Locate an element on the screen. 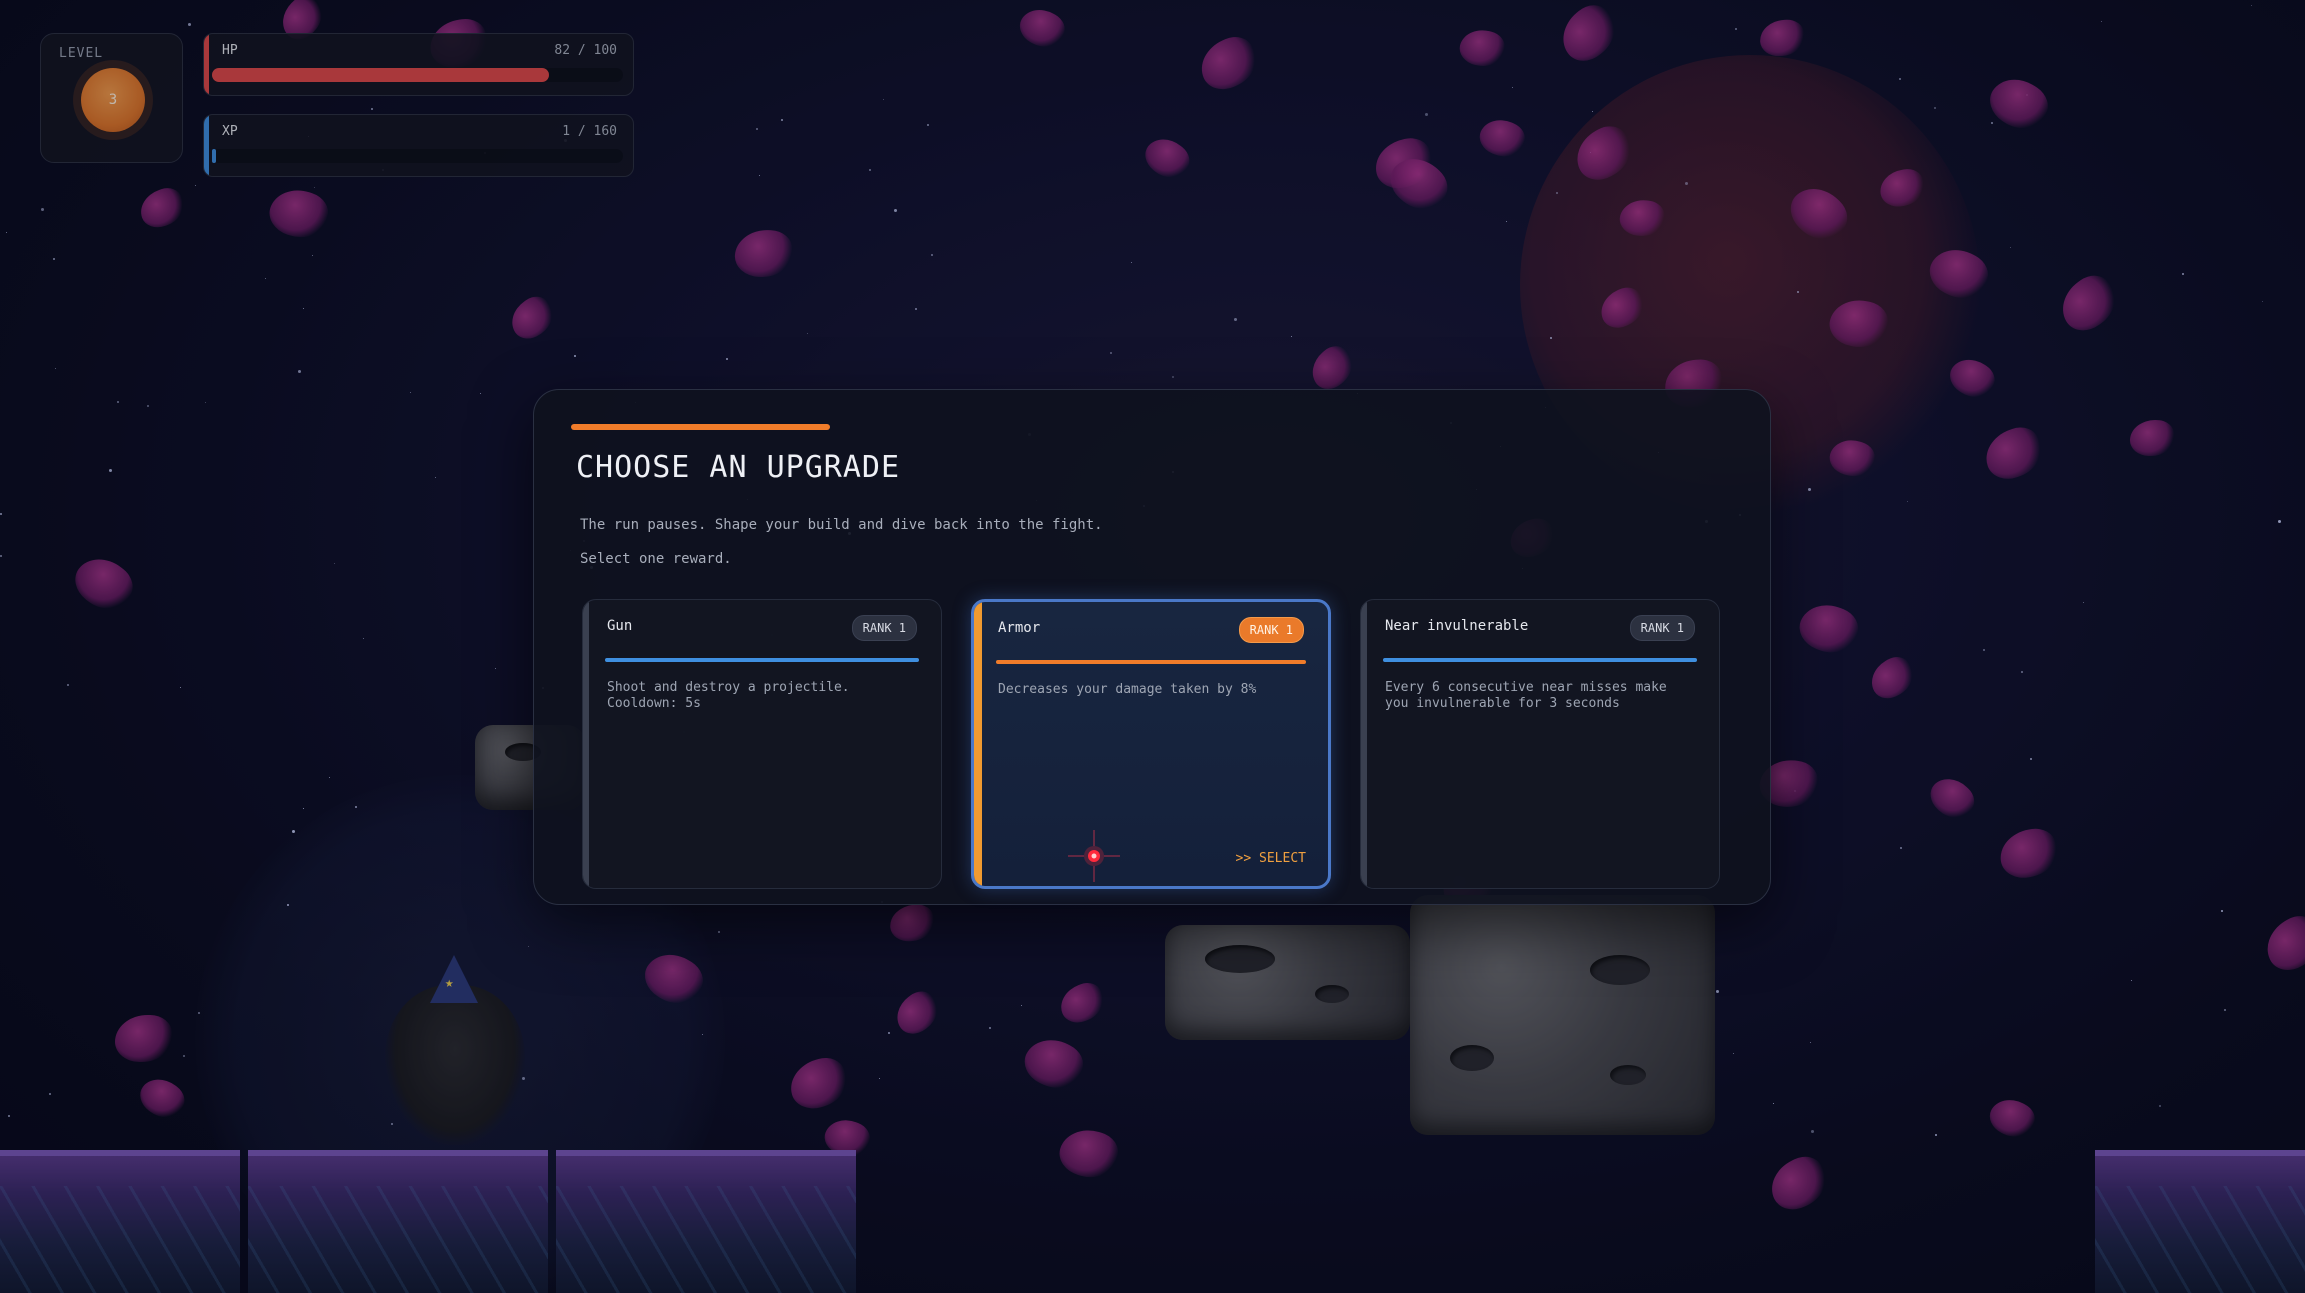  select-label: >> SELECT is located at coordinates (1271, 858).